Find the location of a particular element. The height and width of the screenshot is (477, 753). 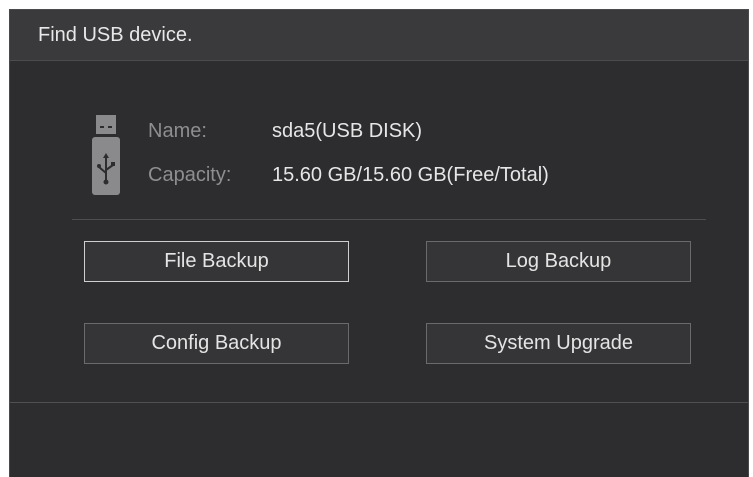

footer-divider is located at coordinates (379, 402).